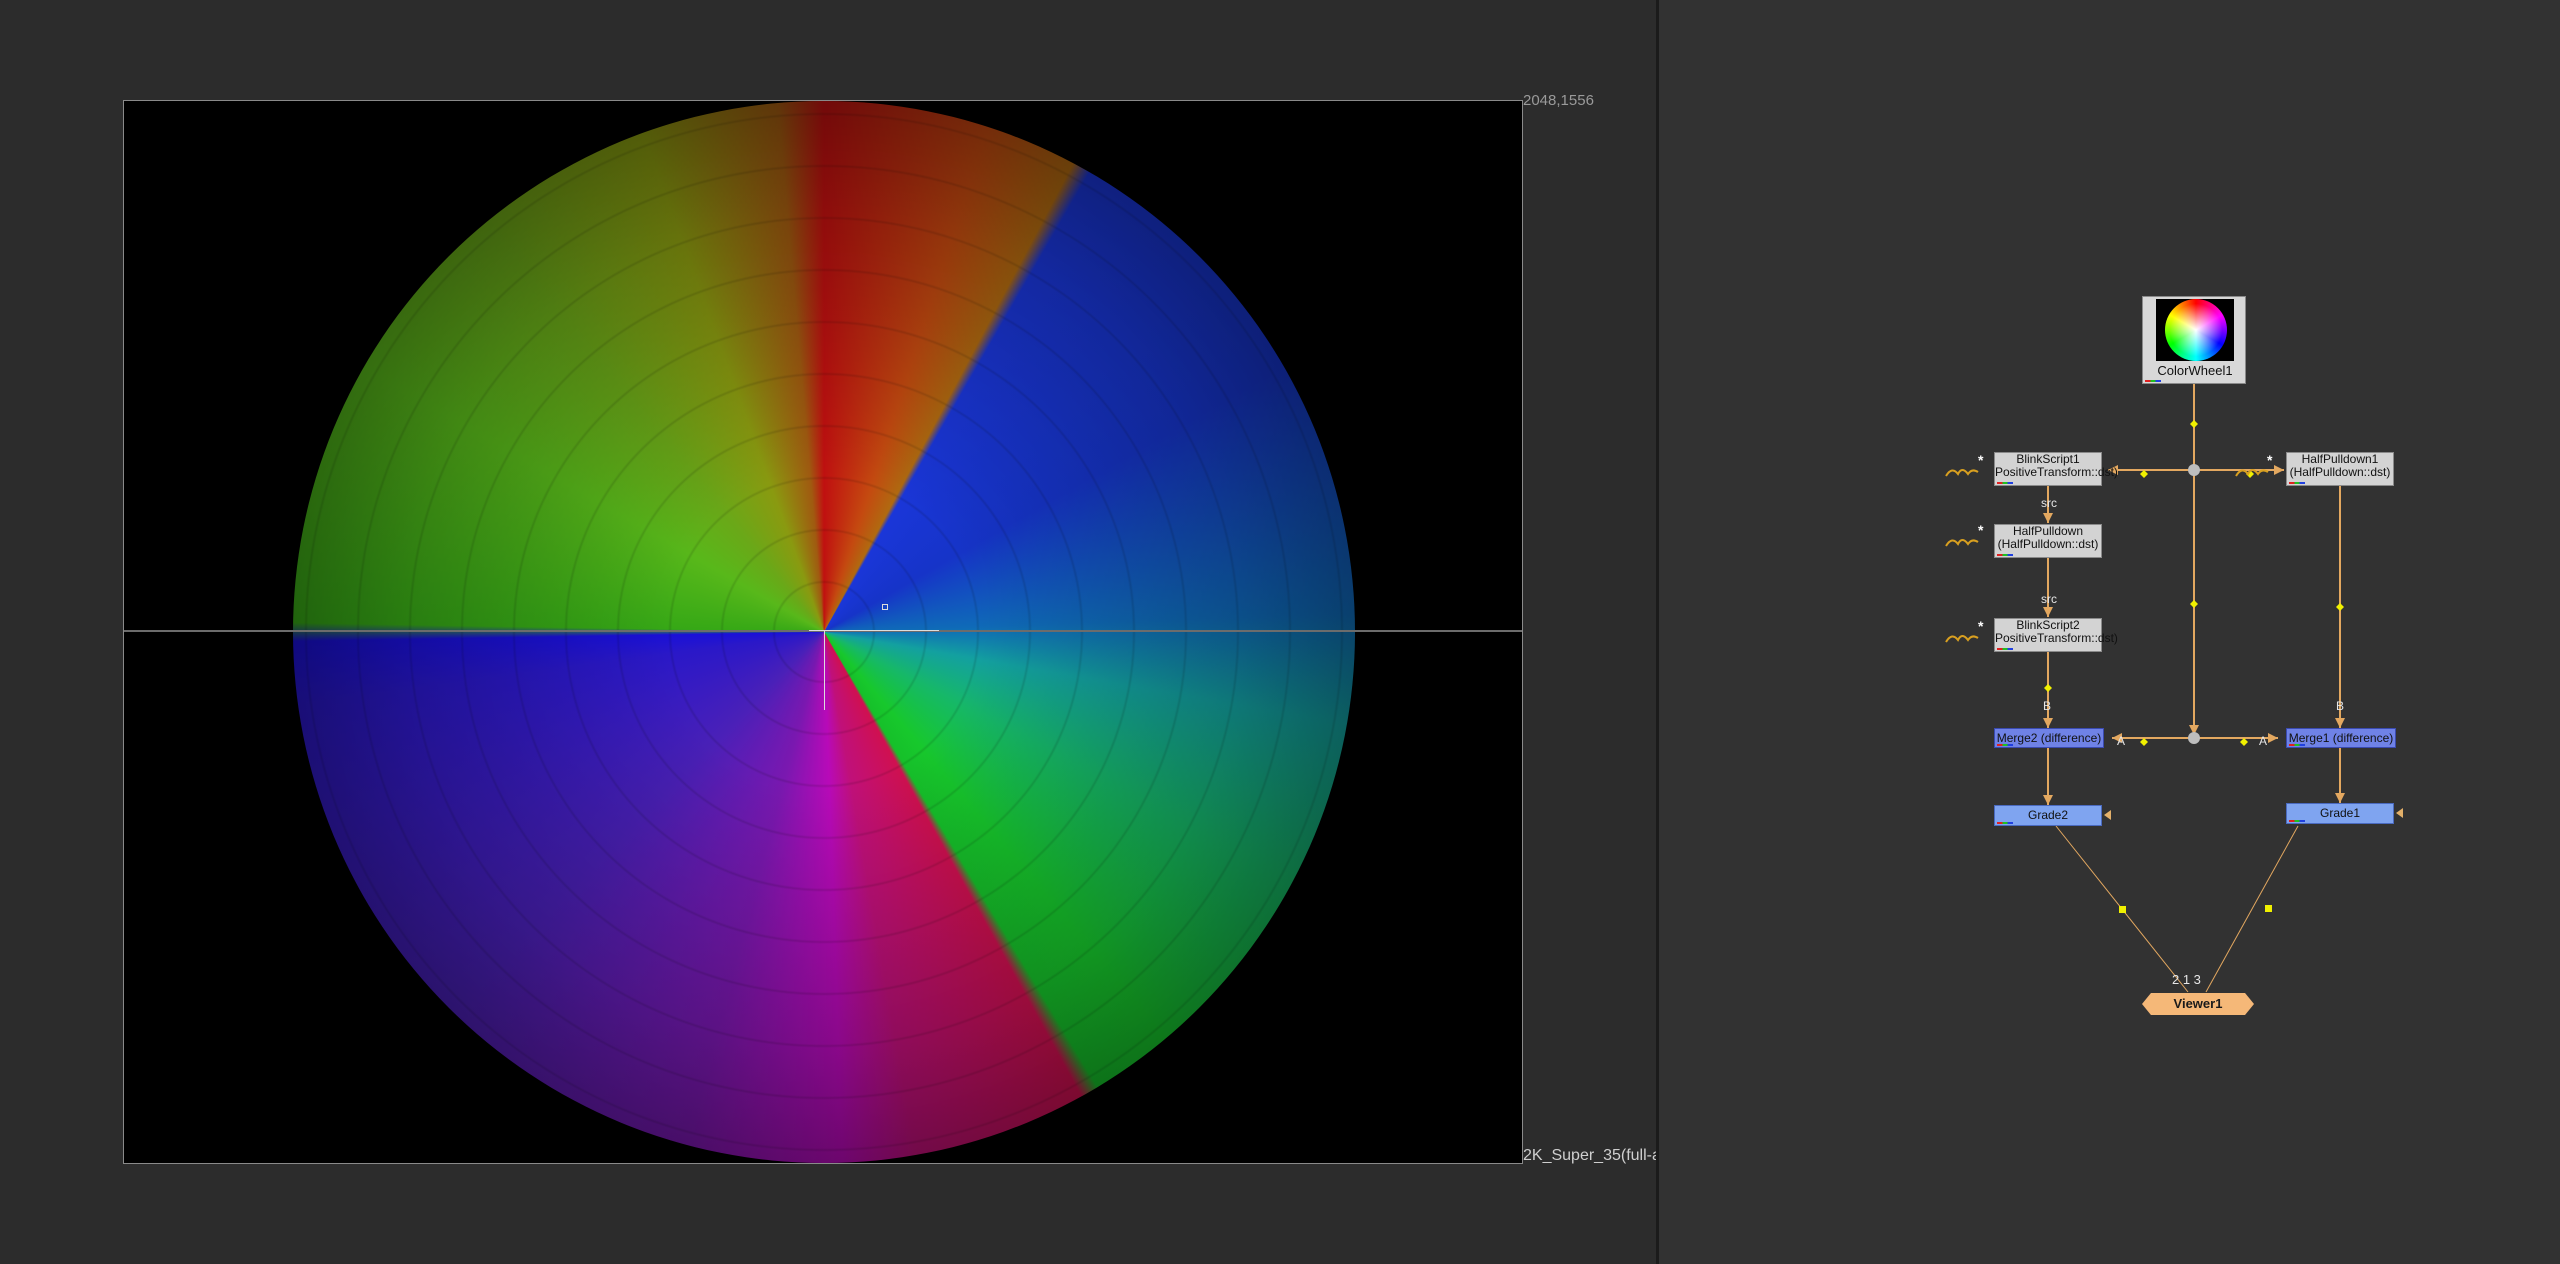 This screenshot has height=1264, width=2560. What do you see at coordinates (2048, 544) in the screenshot?
I see `halfpulldown-sub: (HalfPulldown::dst)` at bounding box center [2048, 544].